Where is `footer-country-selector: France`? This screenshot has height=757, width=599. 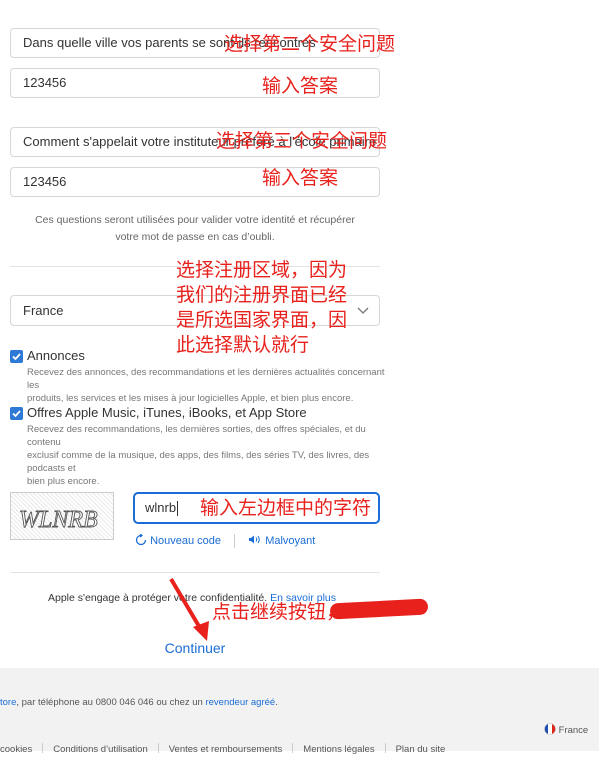
footer-country-selector: France is located at coordinates (566, 729).